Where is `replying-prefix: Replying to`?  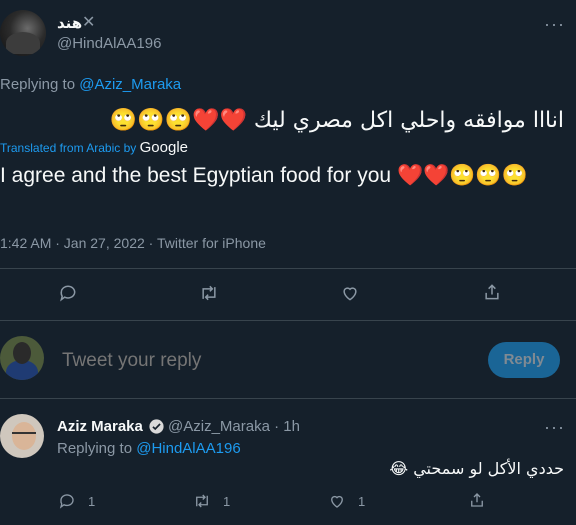 replying-prefix: Replying to is located at coordinates (40, 84).